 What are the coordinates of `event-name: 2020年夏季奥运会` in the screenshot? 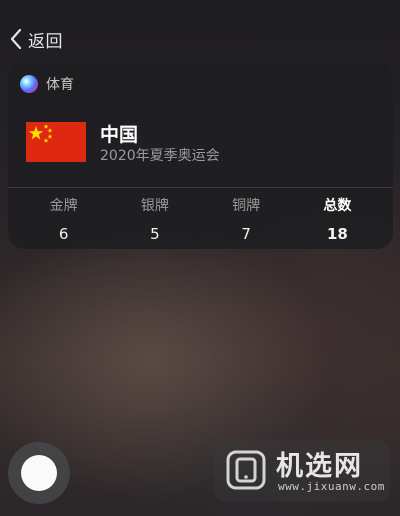 It's located at (160, 156).